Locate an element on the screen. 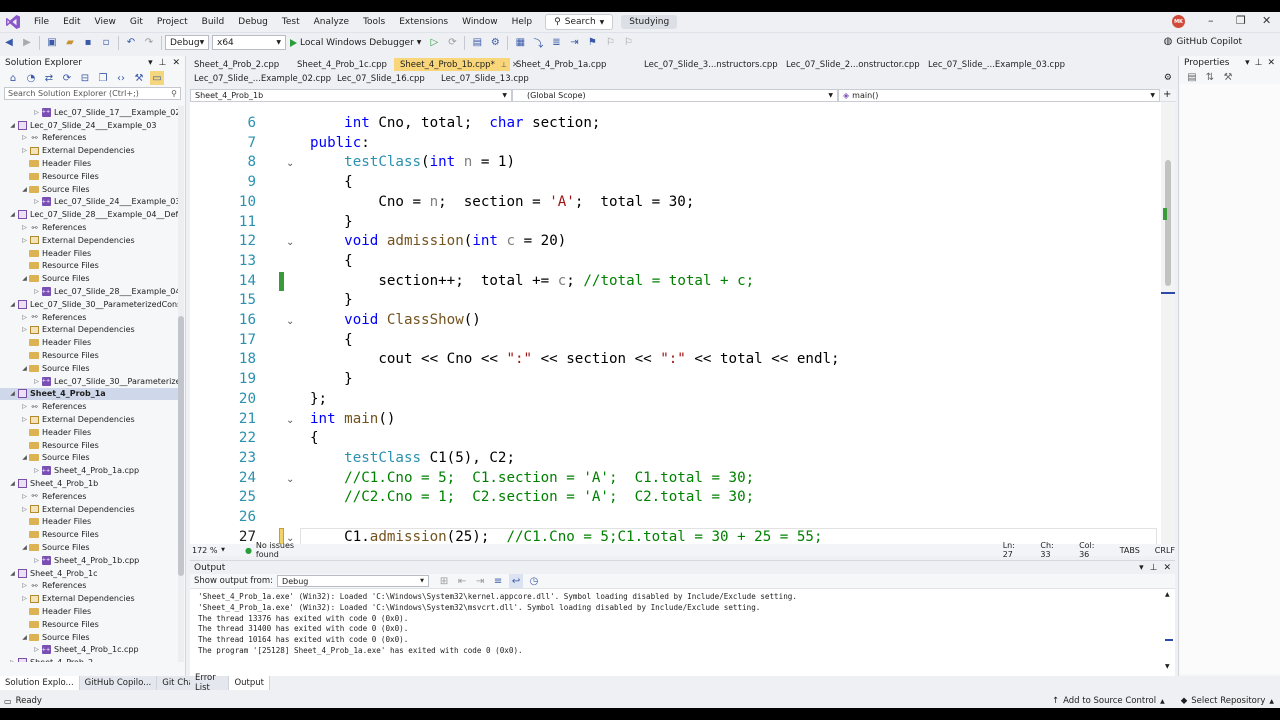 This screenshot has width=1280, height=720. solution-scrollbar-thumb is located at coordinates (181, 446).